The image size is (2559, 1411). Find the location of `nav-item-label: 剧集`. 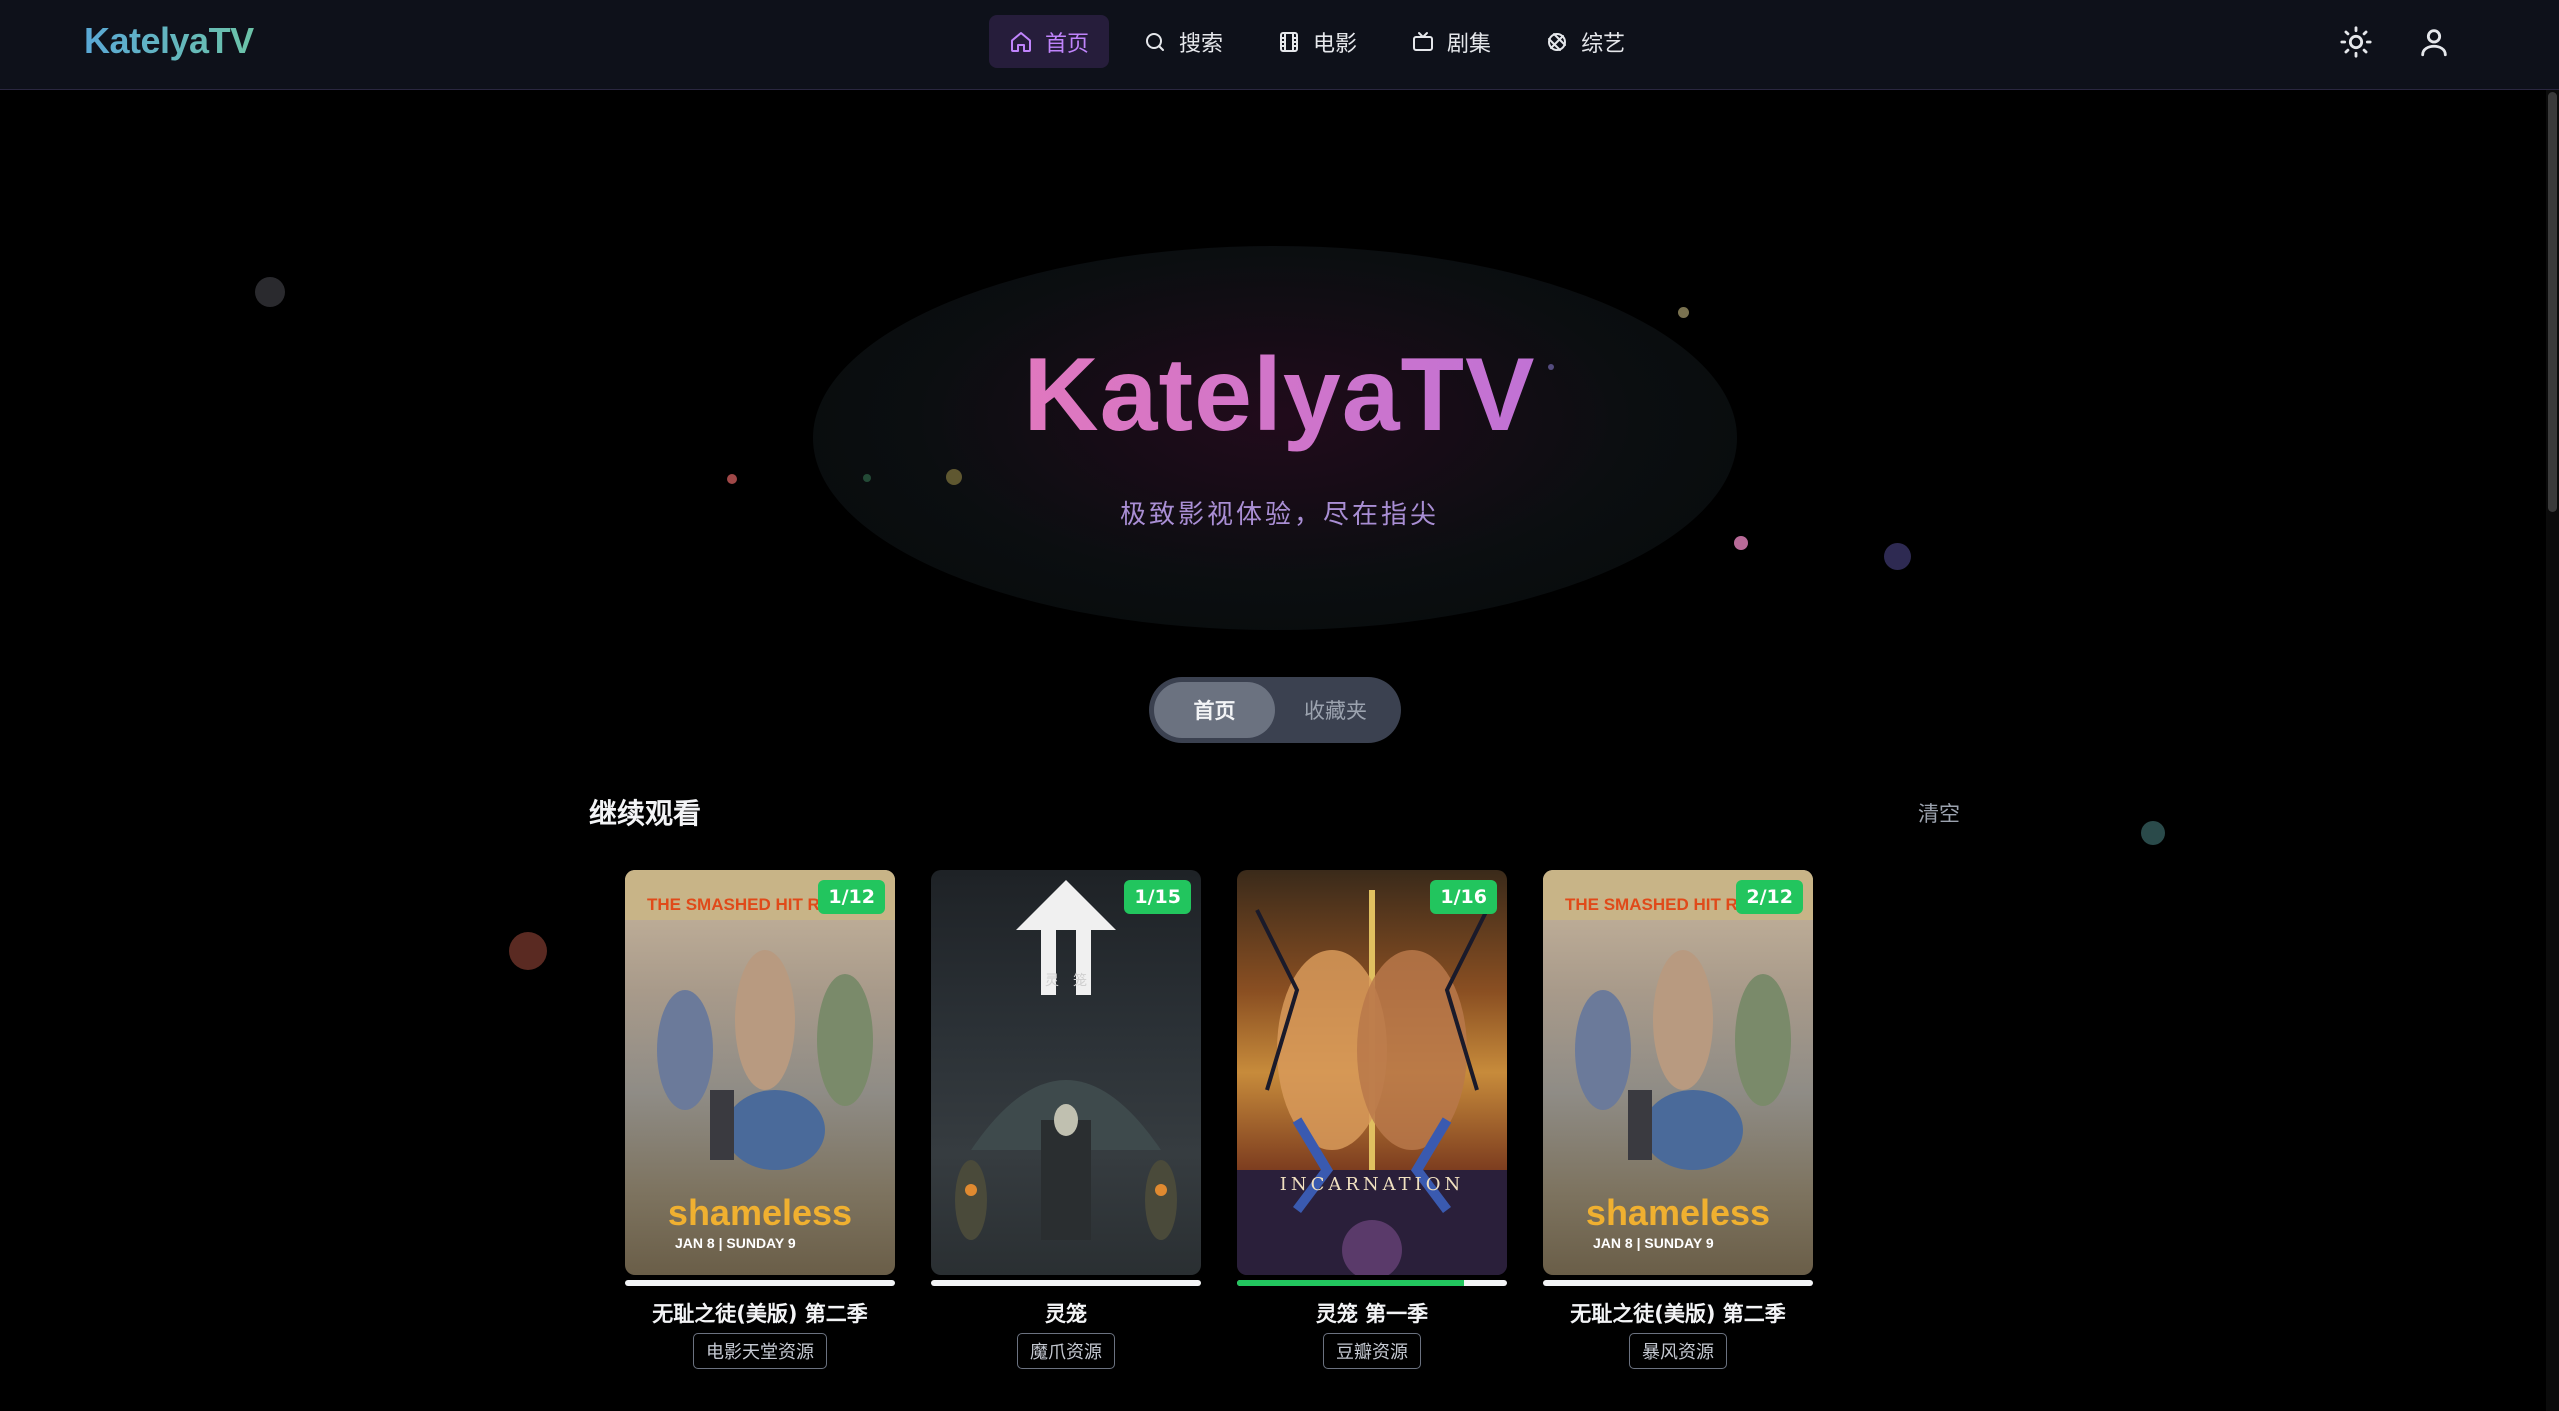

nav-item-label: 剧集 is located at coordinates (1469, 44).